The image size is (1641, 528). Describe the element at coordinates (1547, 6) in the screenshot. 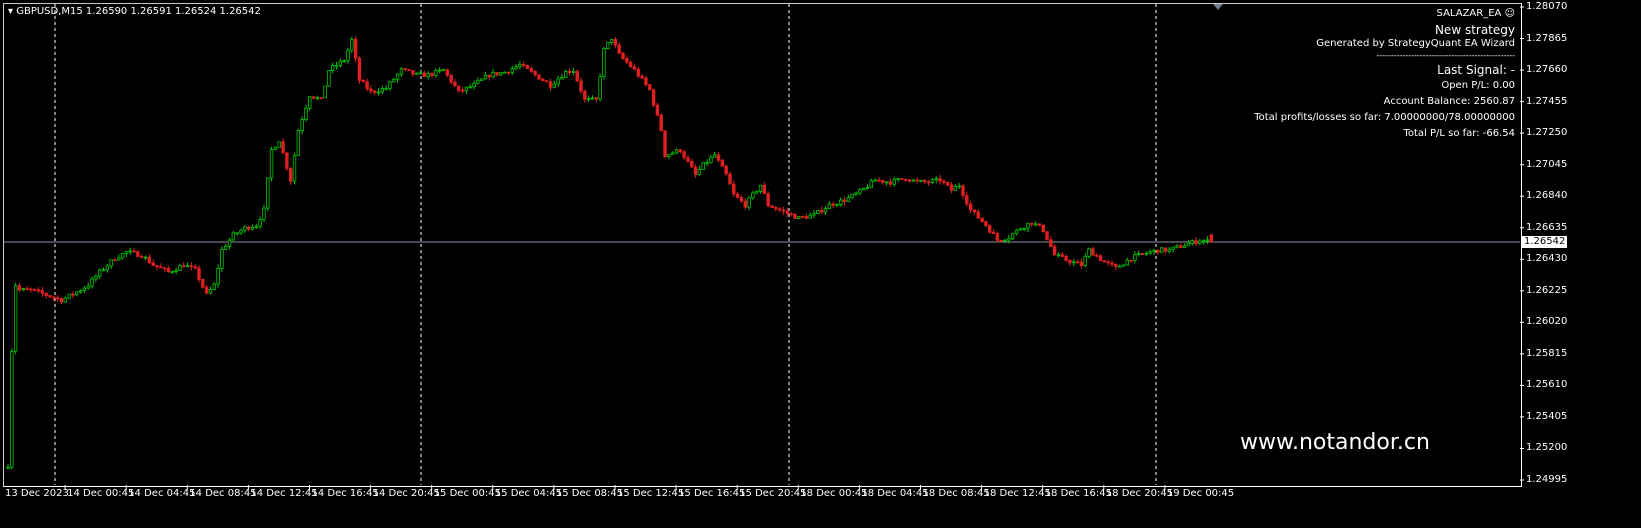

I see `y-tick-label: 1.28070` at that location.